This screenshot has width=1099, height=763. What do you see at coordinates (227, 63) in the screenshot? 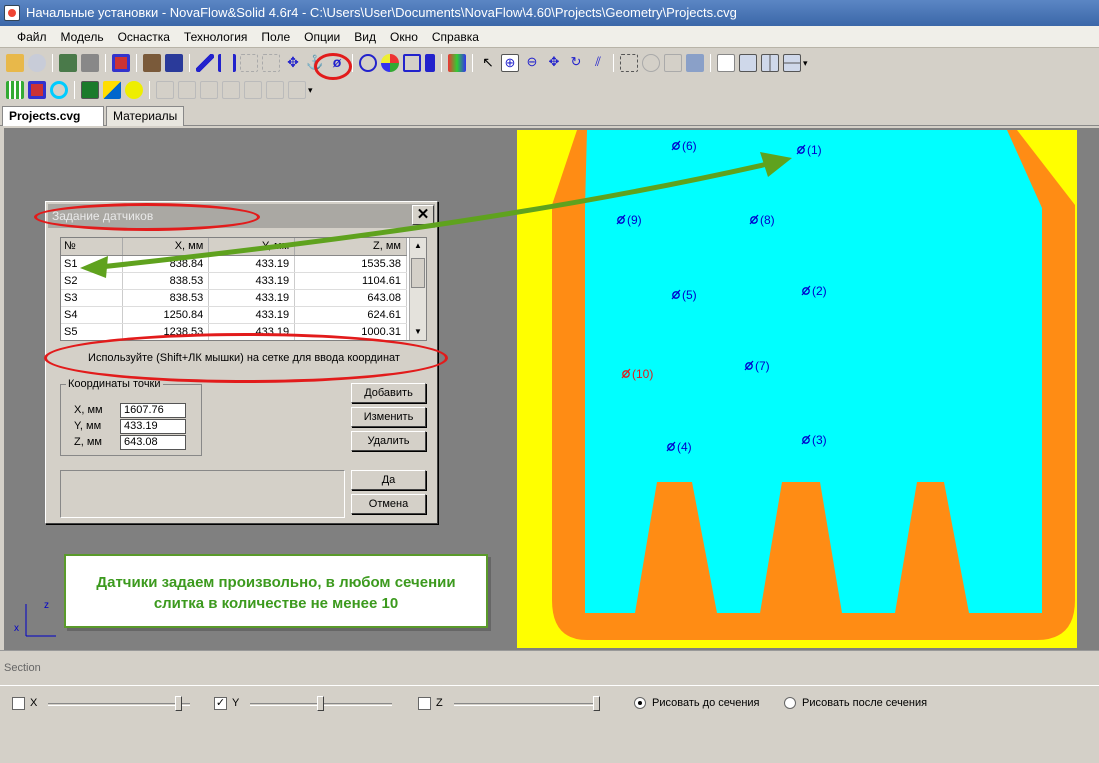
I see `parallel-icon` at bounding box center [227, 63].